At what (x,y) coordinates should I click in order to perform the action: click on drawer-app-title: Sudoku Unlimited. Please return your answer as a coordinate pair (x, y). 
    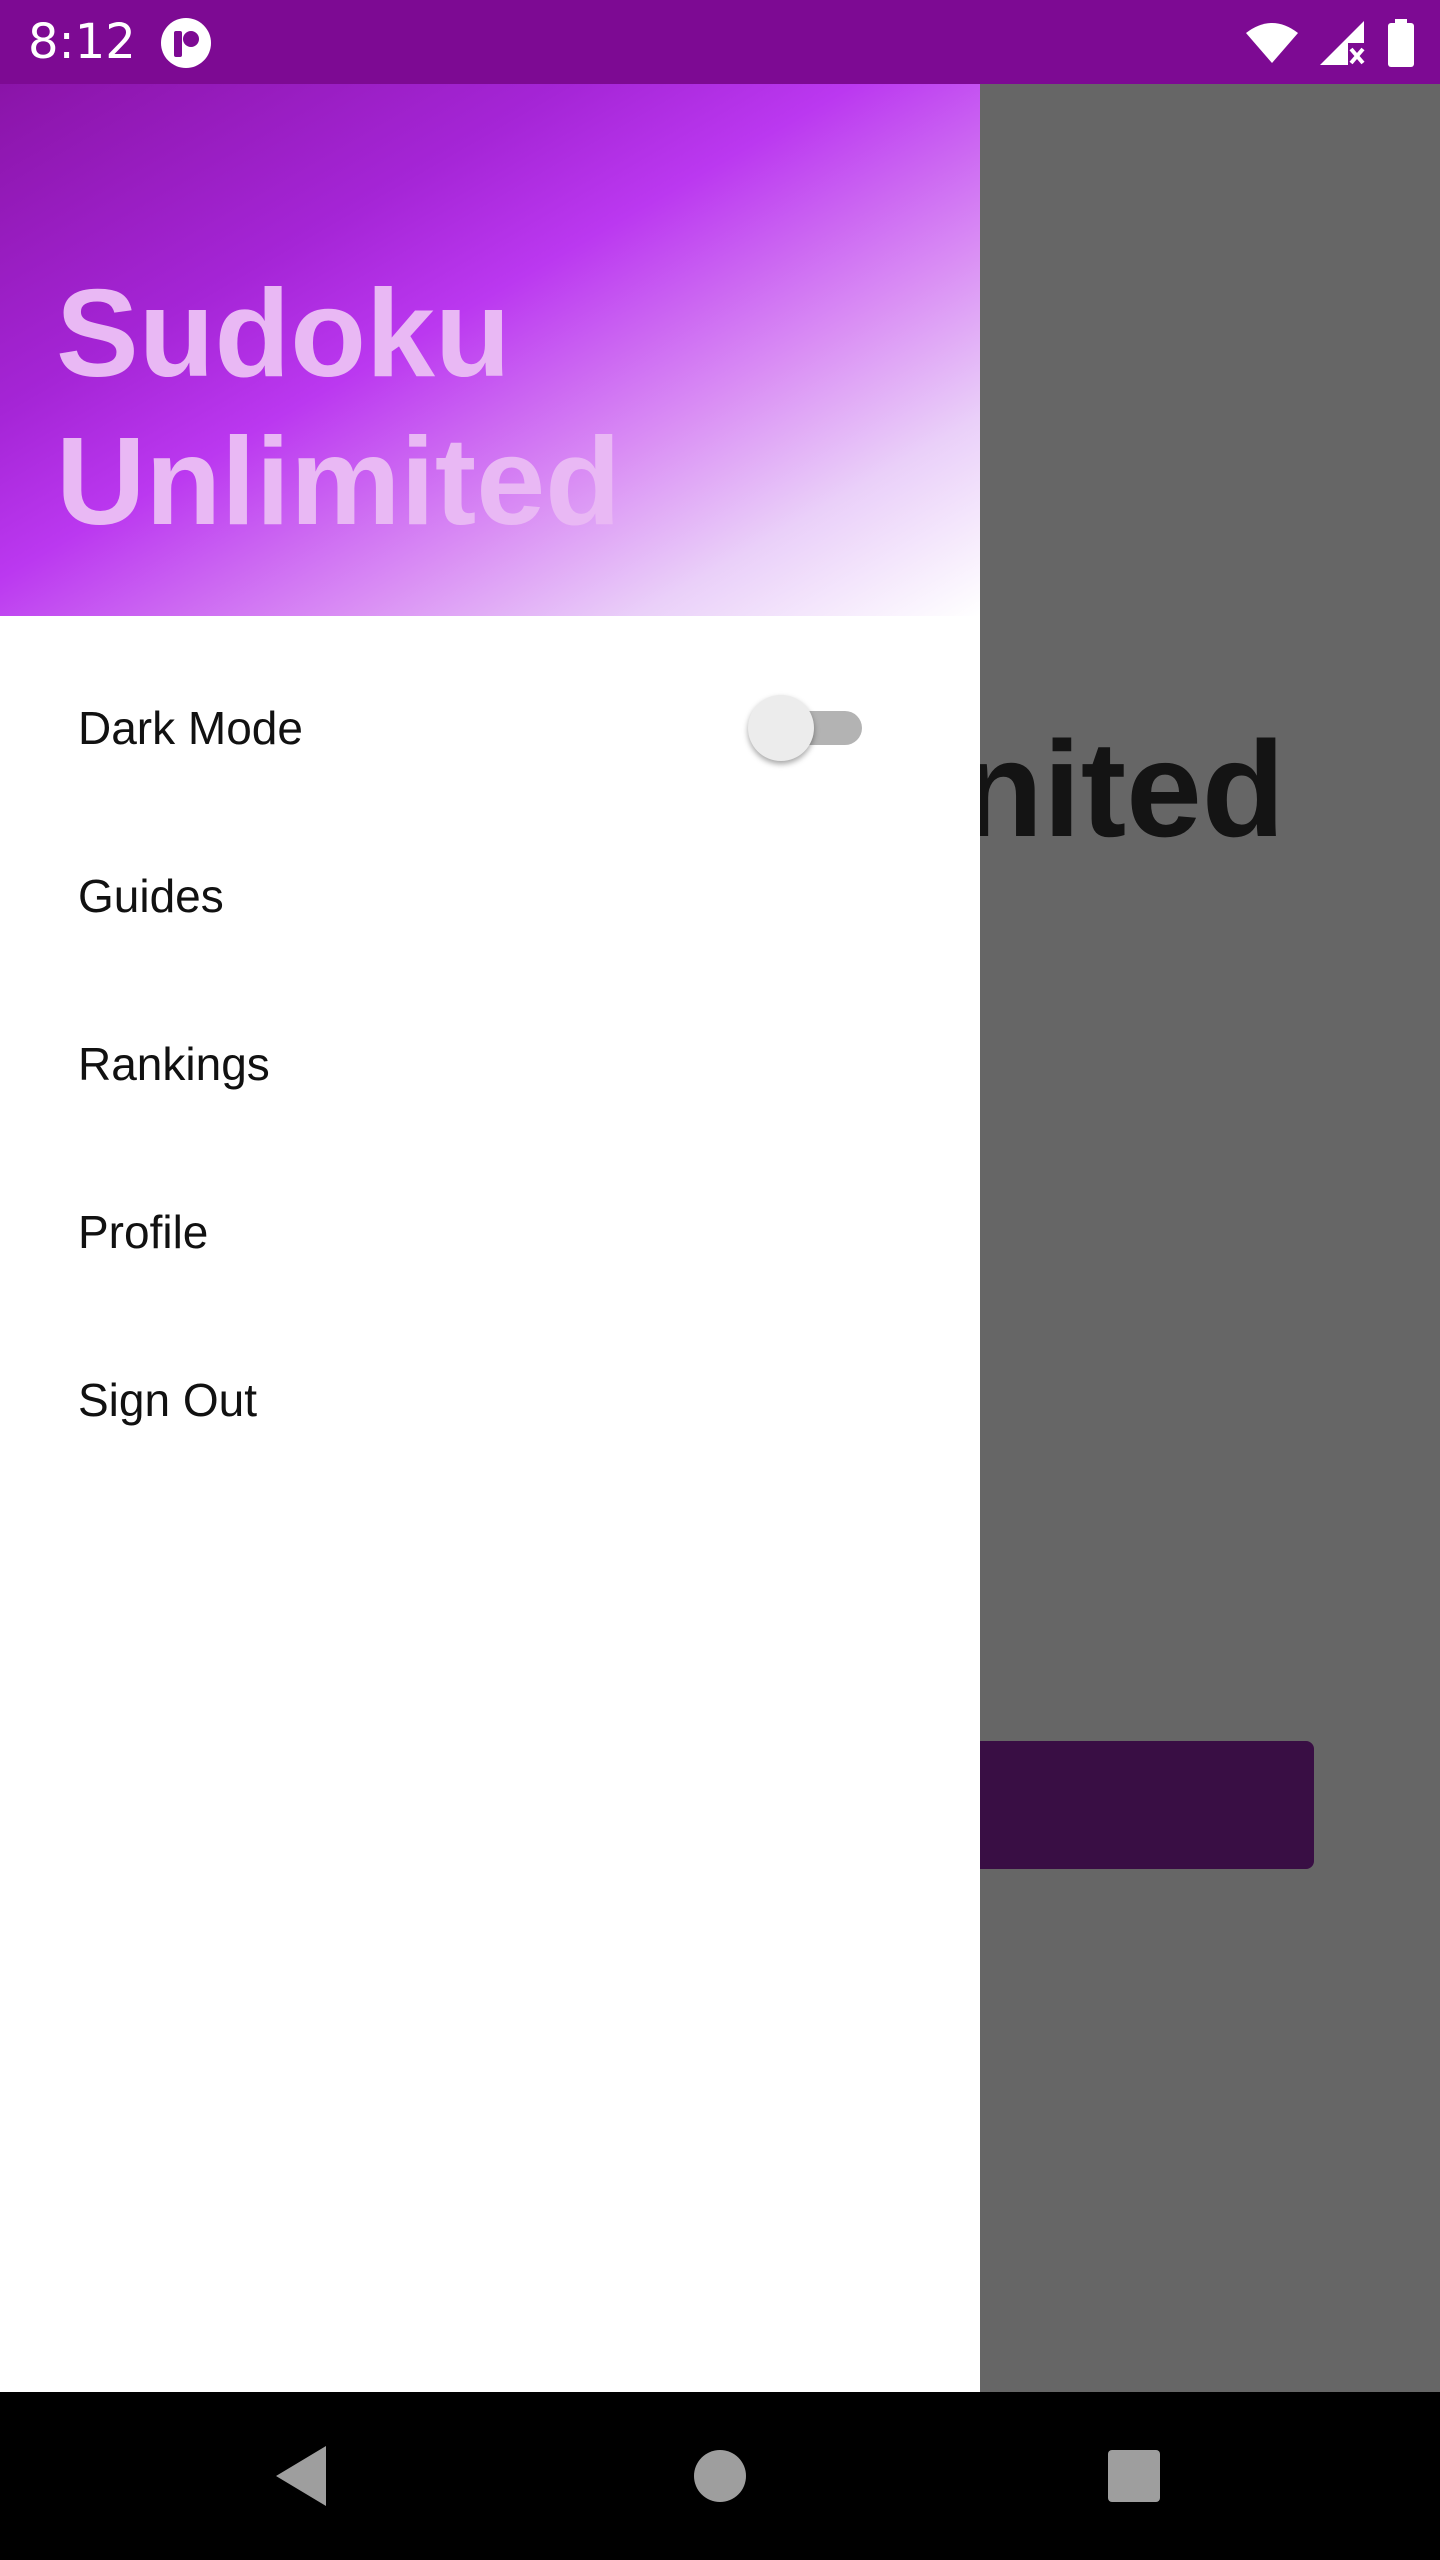
    Looking at the image, I should click on (338, 408).